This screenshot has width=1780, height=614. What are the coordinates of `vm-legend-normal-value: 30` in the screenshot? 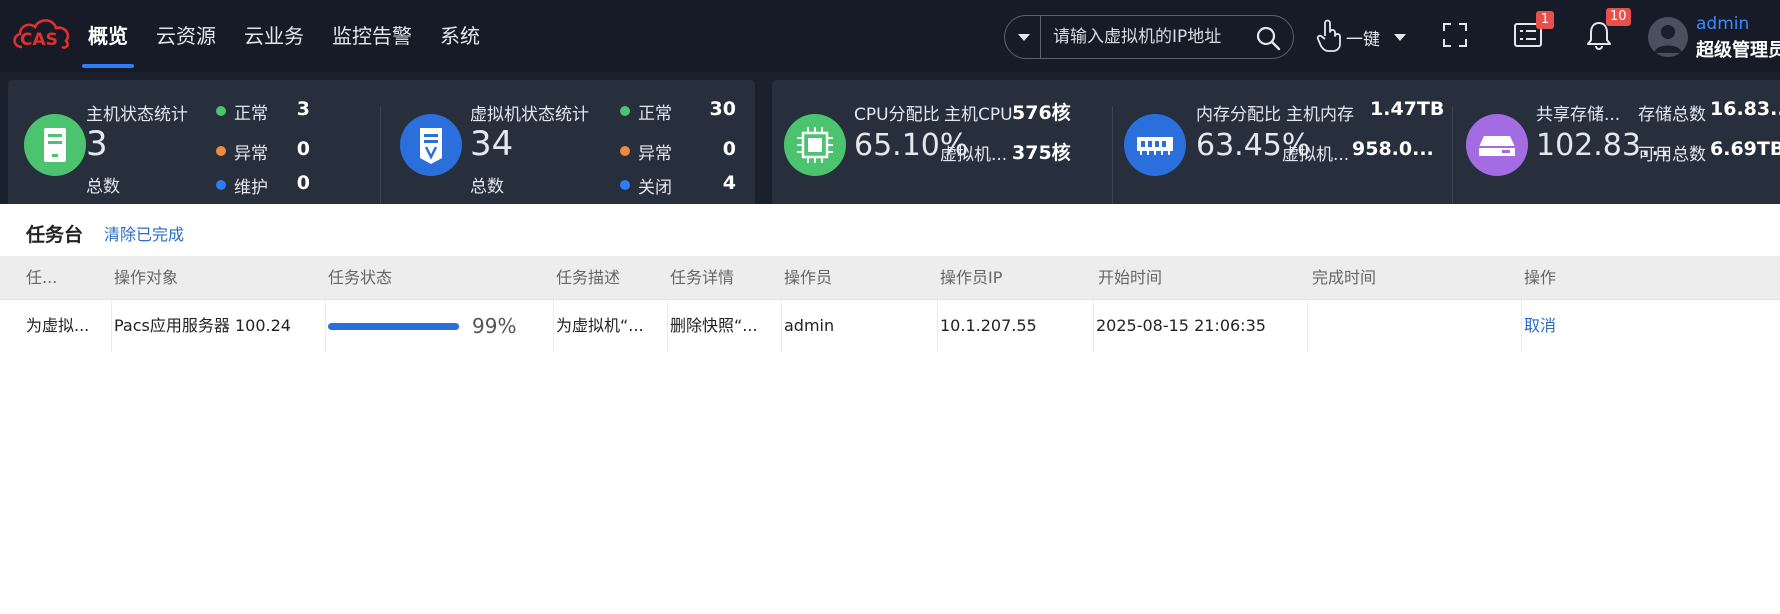 It's located at (716, 109).